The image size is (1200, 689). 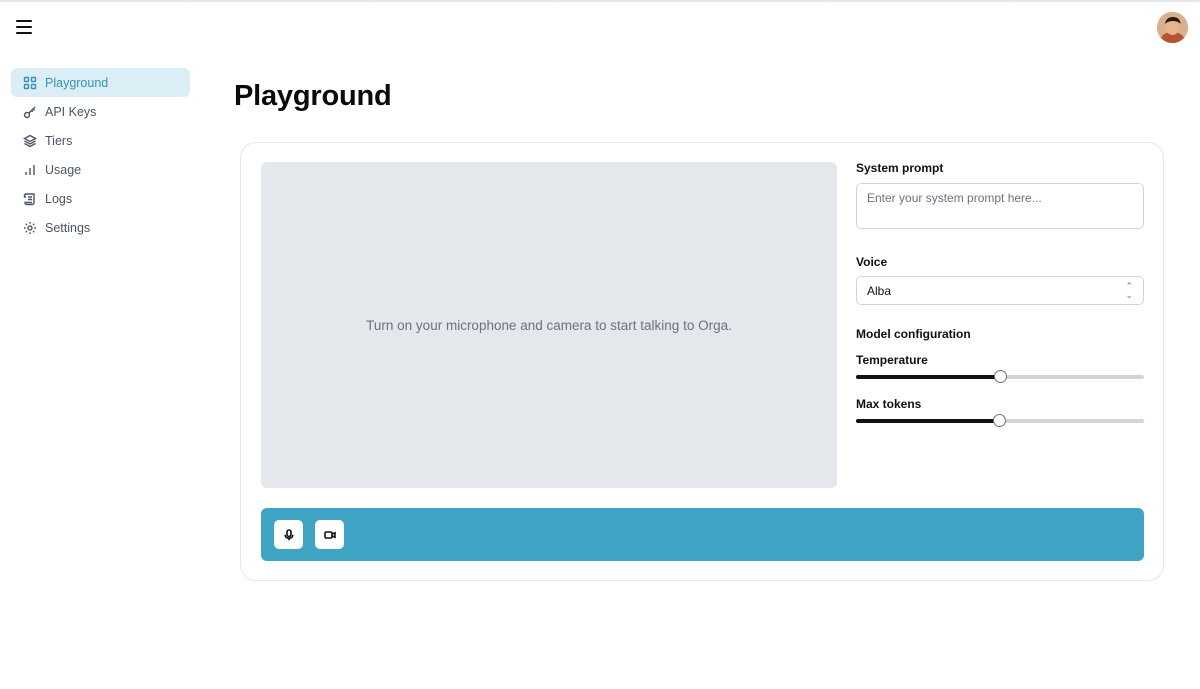 I want to click on sidebar-item-label: Playground, so click(x=77, y=82).